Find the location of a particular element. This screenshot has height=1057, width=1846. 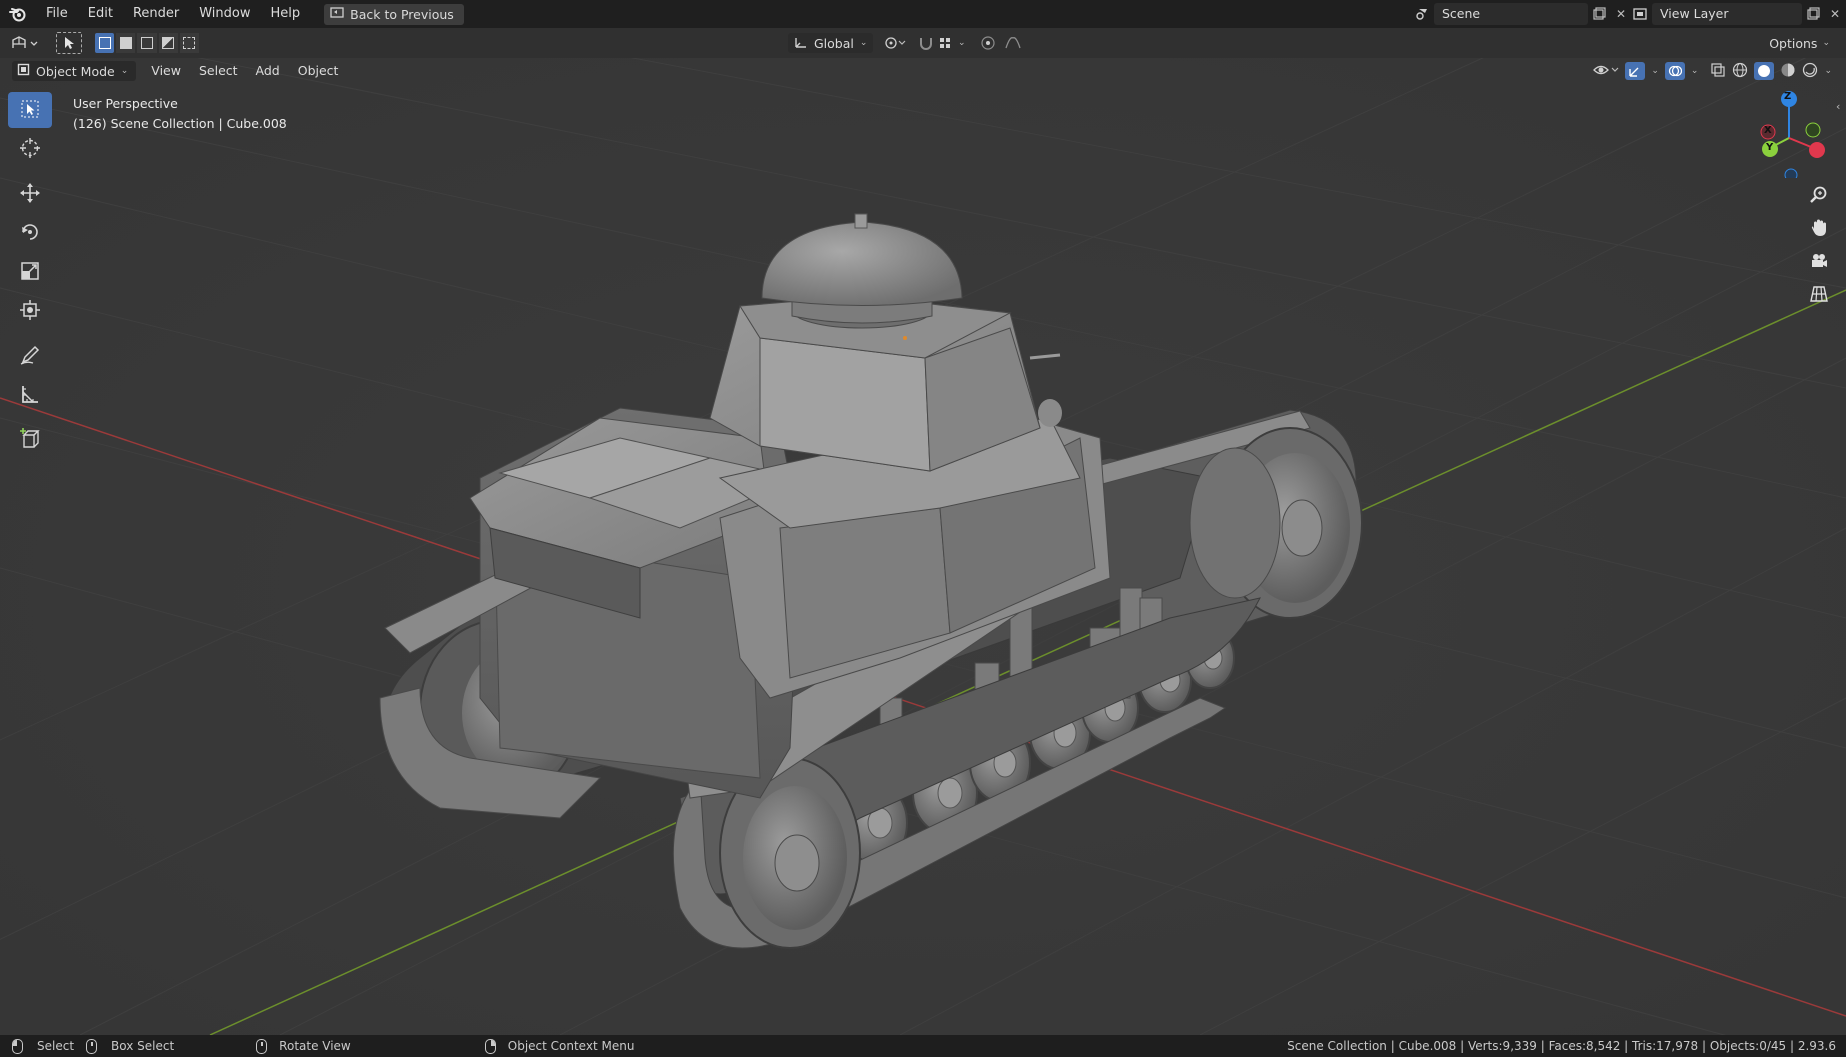

crosshair-icon is located at coordinates (30, 149).